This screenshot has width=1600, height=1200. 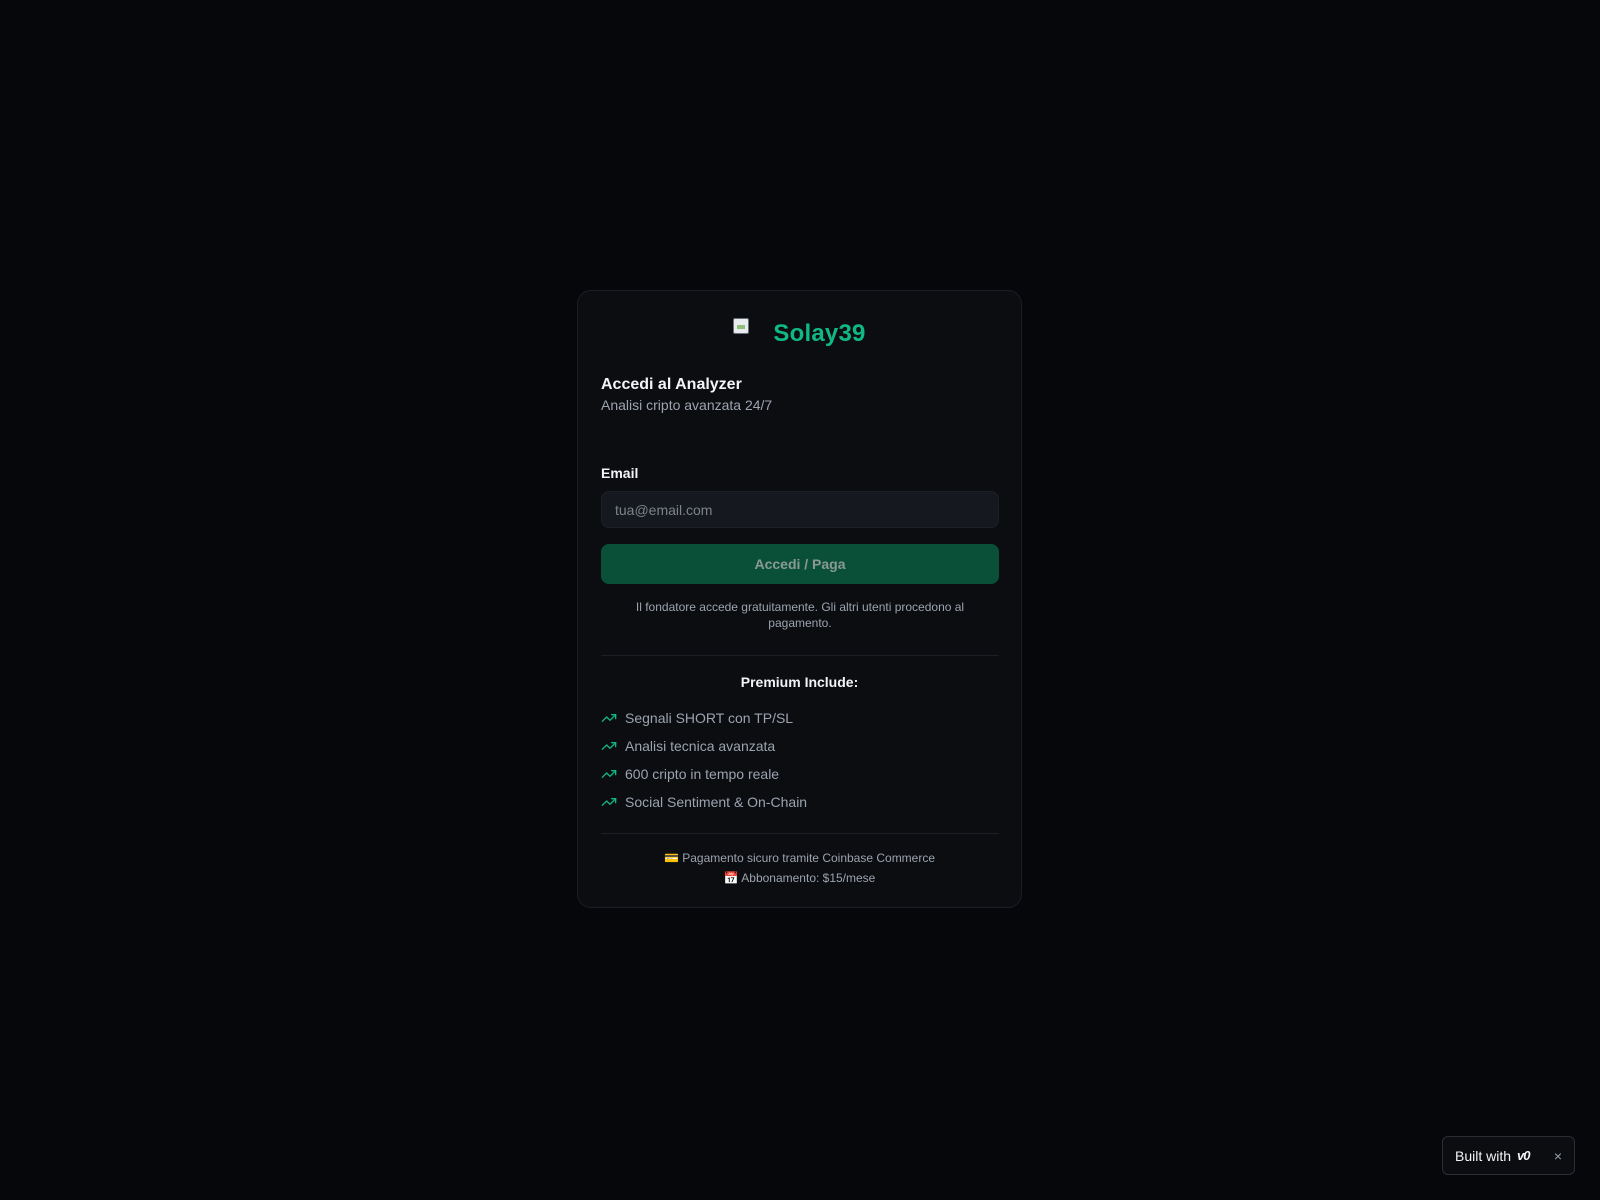 I want to click on broken-image-icon, so click(x=743, y=328).